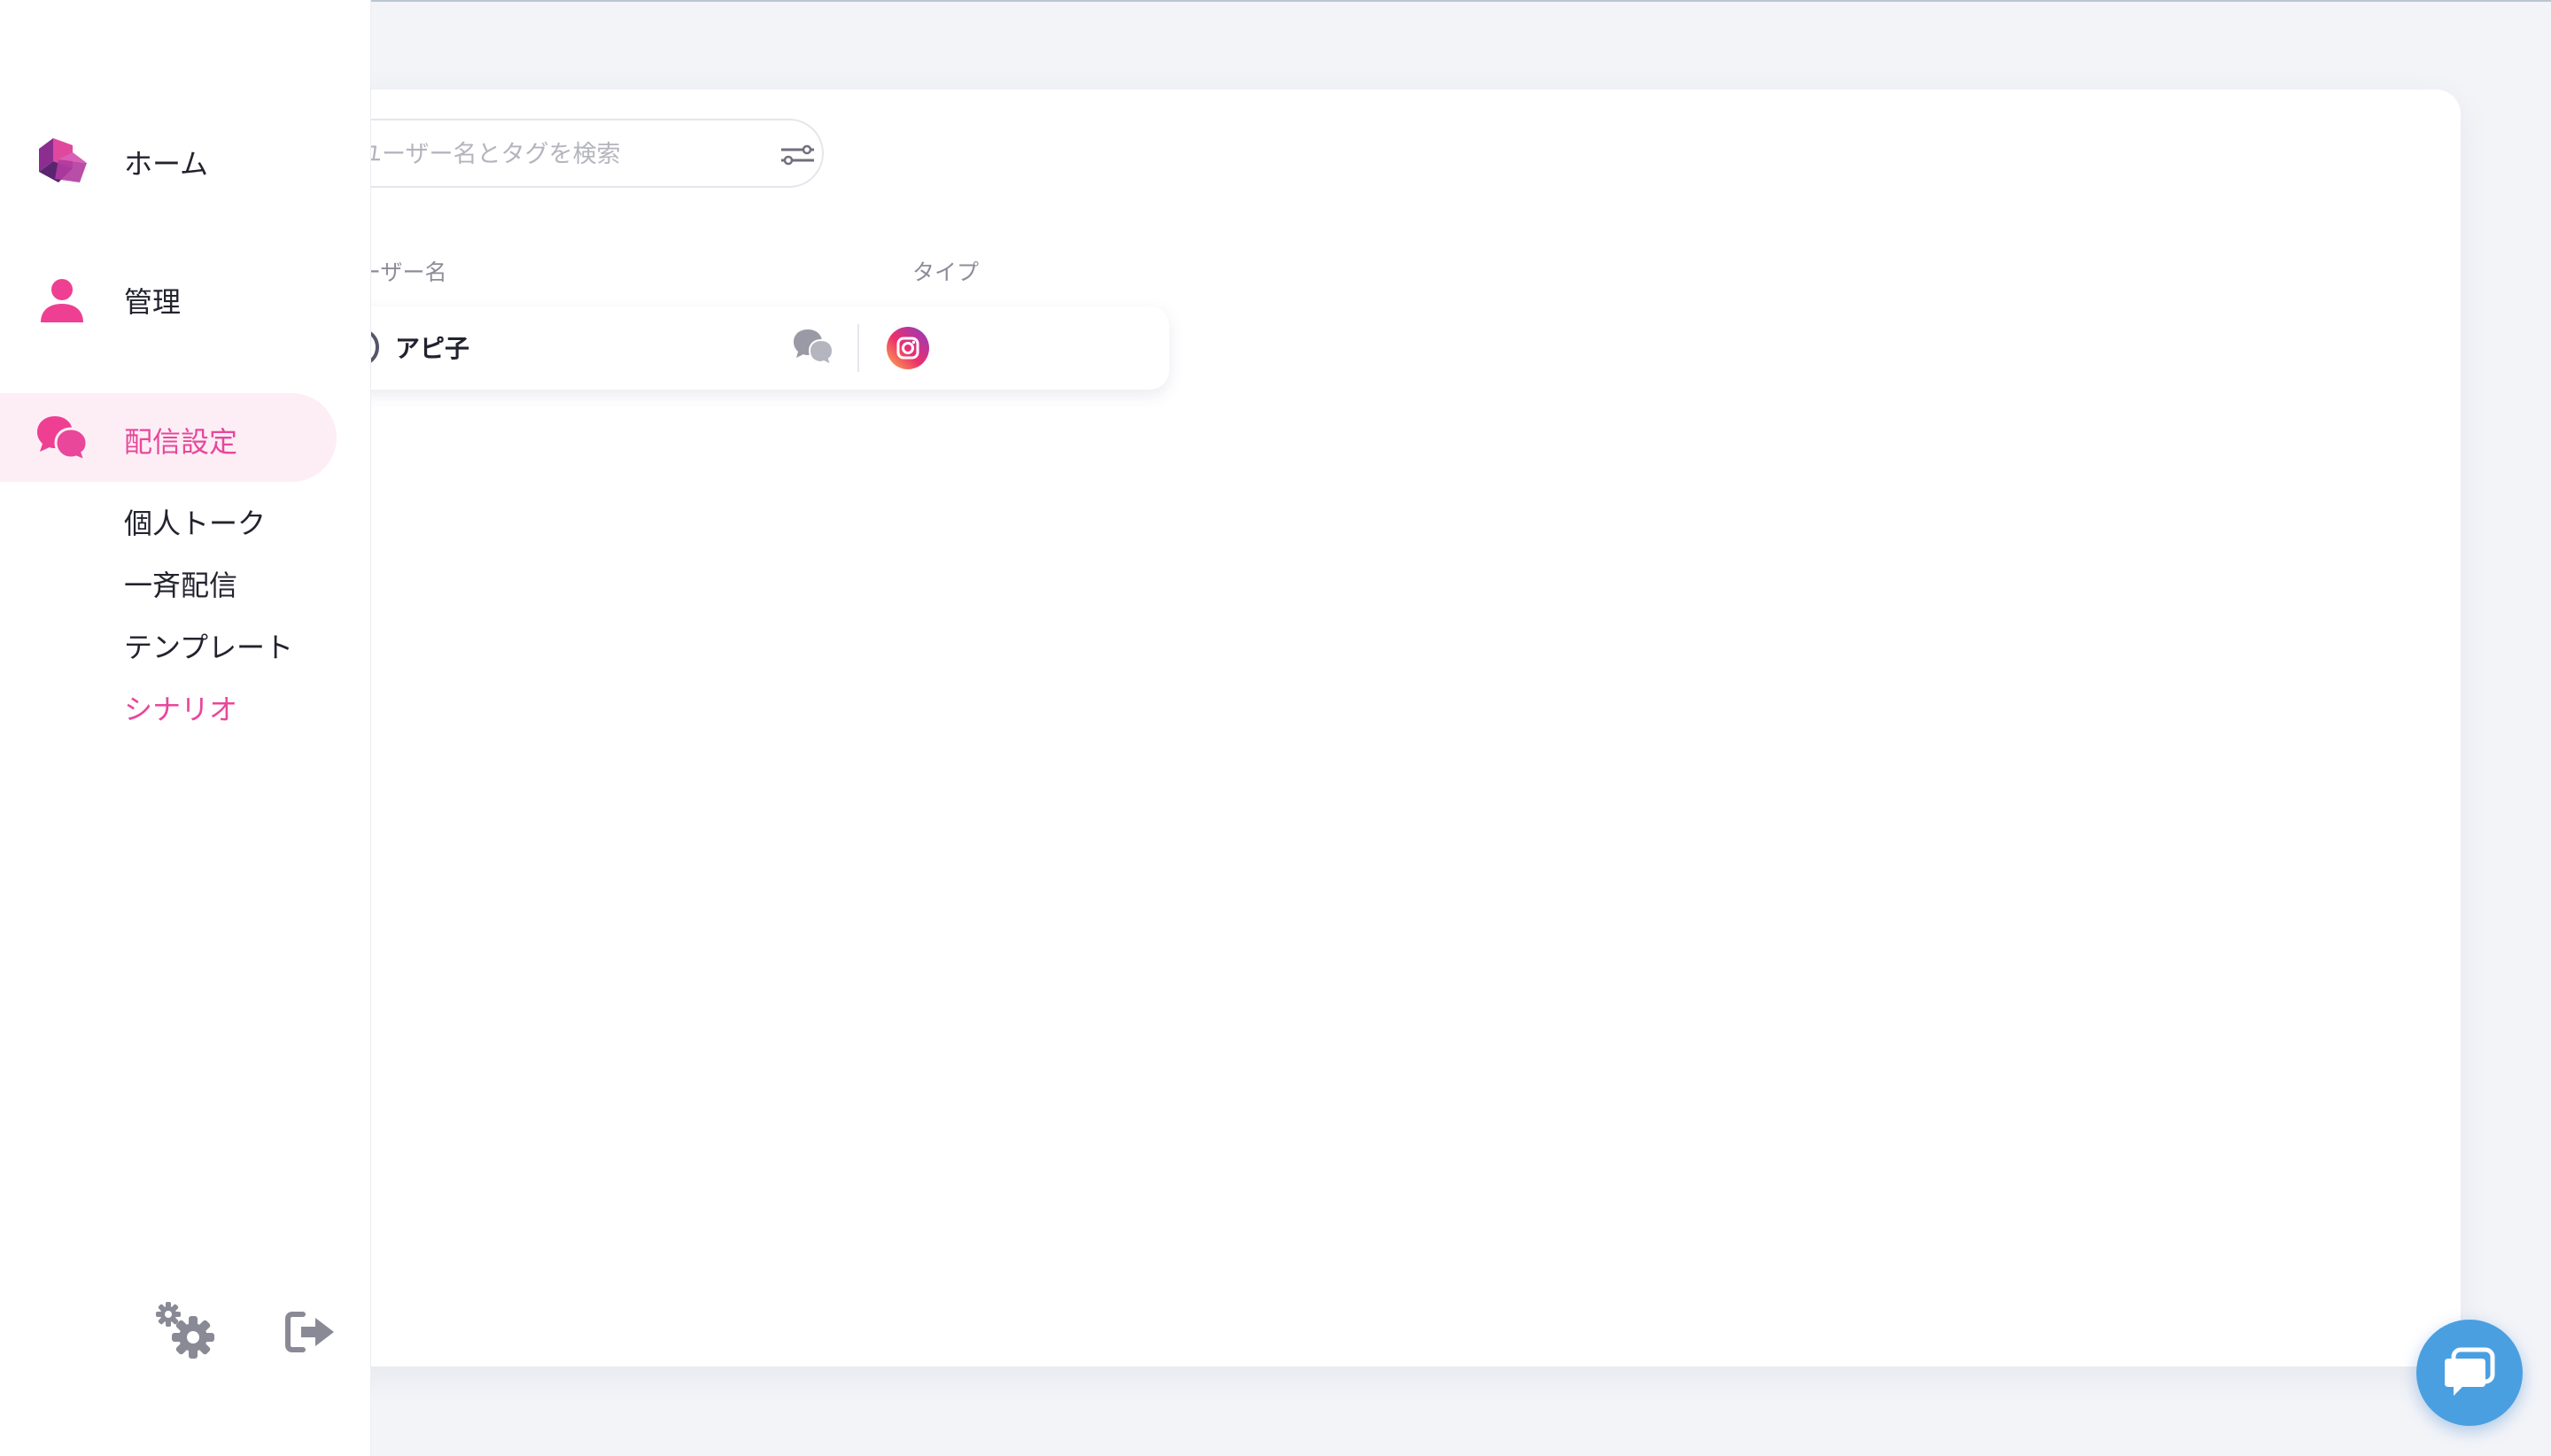  What do you see at coordinates (908, 348) in the screenshot?
I see `instagram-icon` at bounding box center [908, 348].